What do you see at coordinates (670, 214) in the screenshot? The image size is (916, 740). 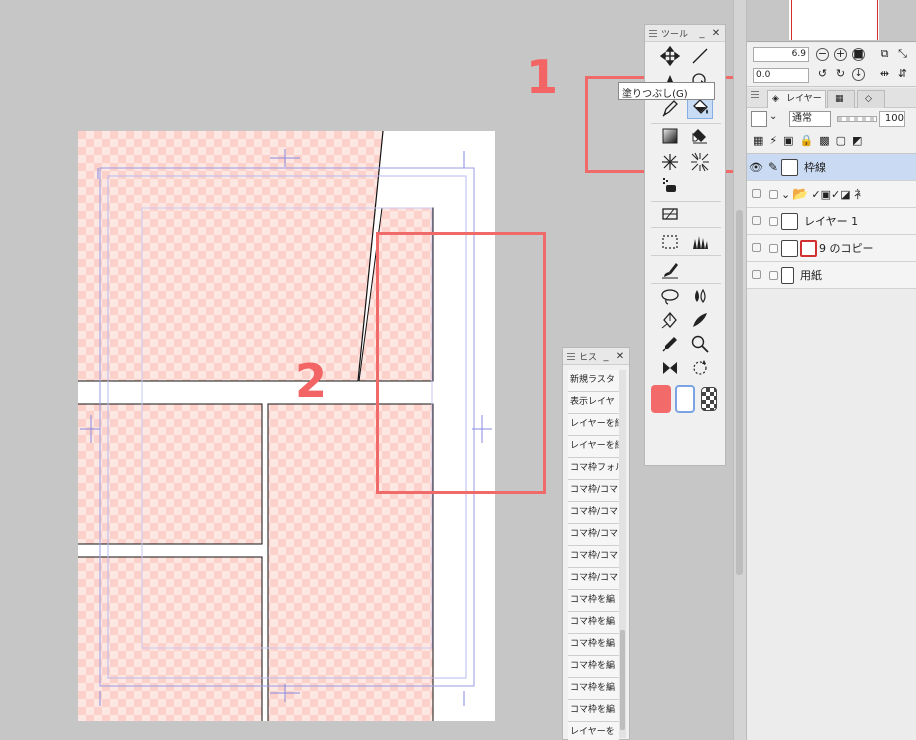 I see `ruler-tool` at bounding box center [670, 214].